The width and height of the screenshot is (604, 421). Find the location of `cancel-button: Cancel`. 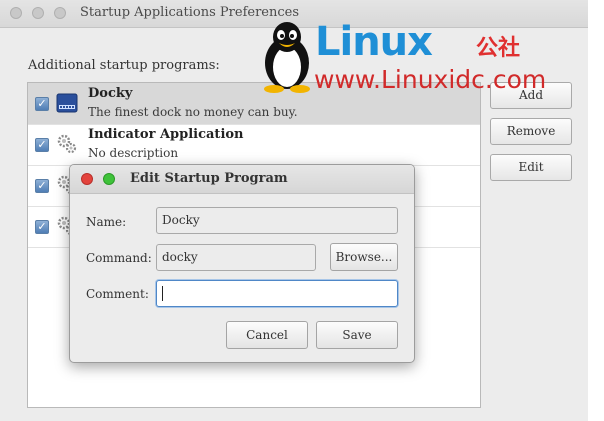

cancel-button: Cancel is located at coordinates (267, 335).